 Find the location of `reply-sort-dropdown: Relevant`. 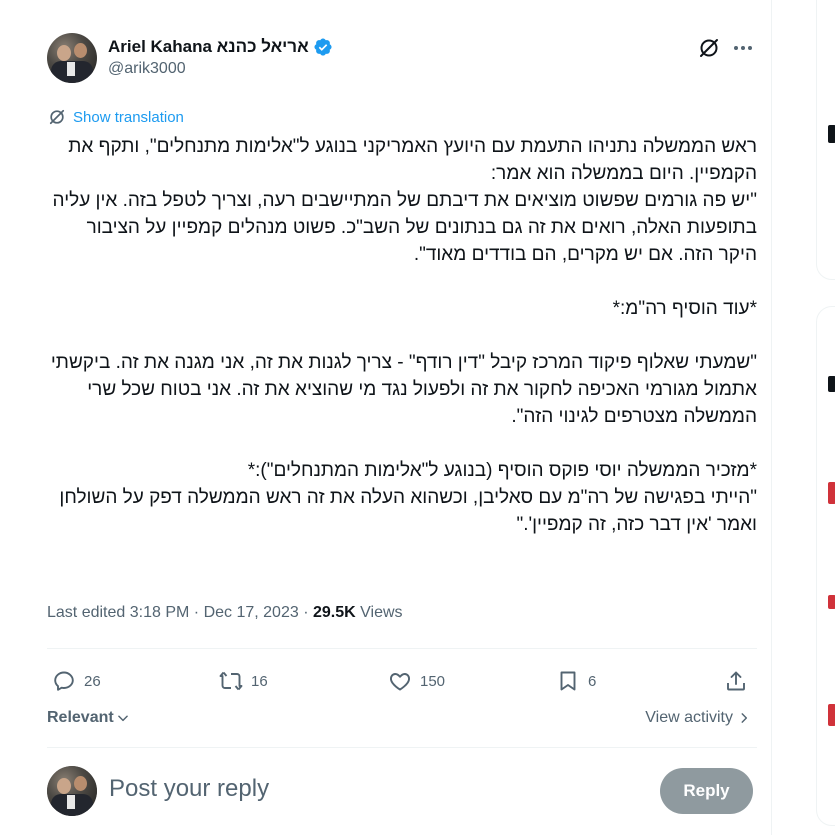

reply-sort-dropdown: Relevant is located at coordinates (88, 718).